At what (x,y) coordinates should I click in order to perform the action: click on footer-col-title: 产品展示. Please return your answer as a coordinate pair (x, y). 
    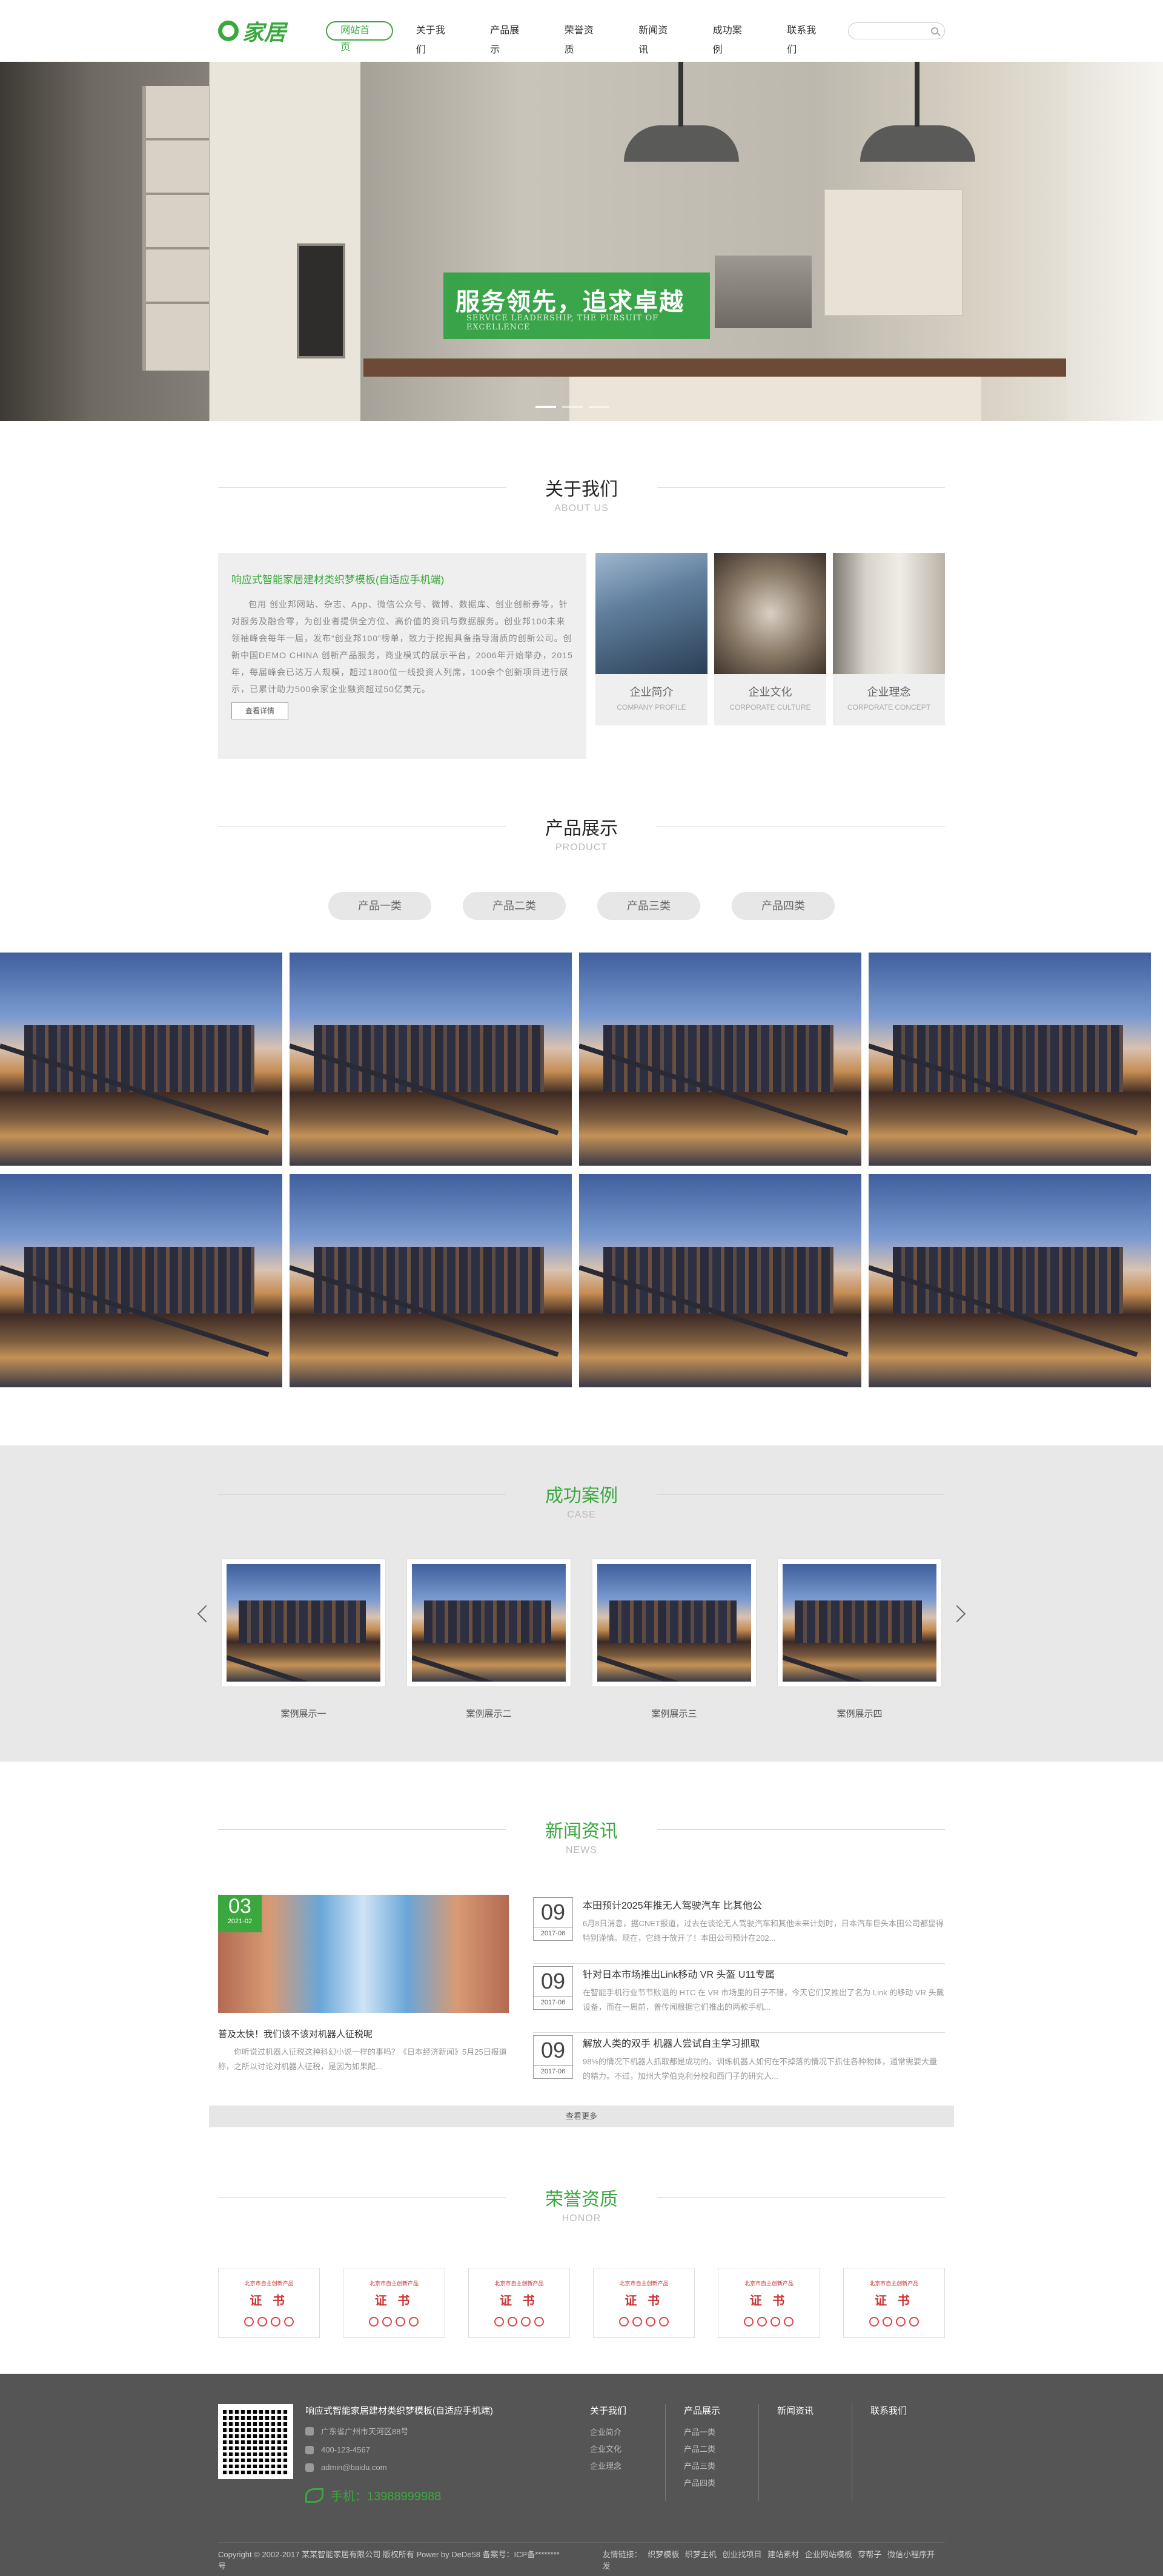
    Looking at the image, I should click on (721, 2410).